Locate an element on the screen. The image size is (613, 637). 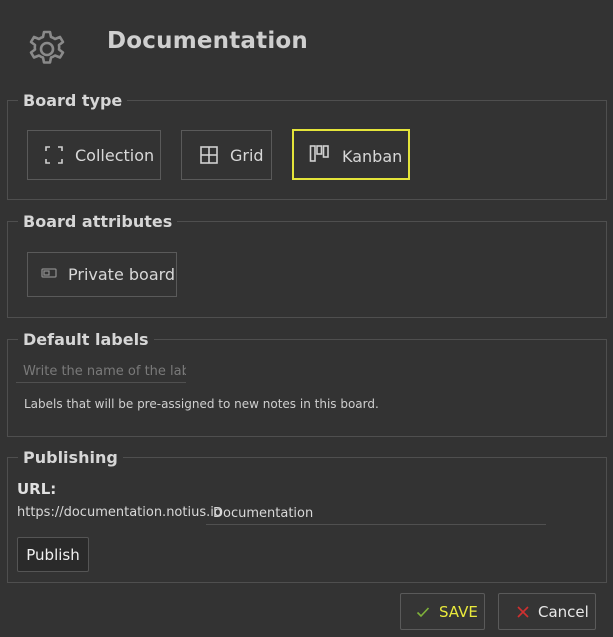
save-button: SAVE is located at coordinates (442, 611).